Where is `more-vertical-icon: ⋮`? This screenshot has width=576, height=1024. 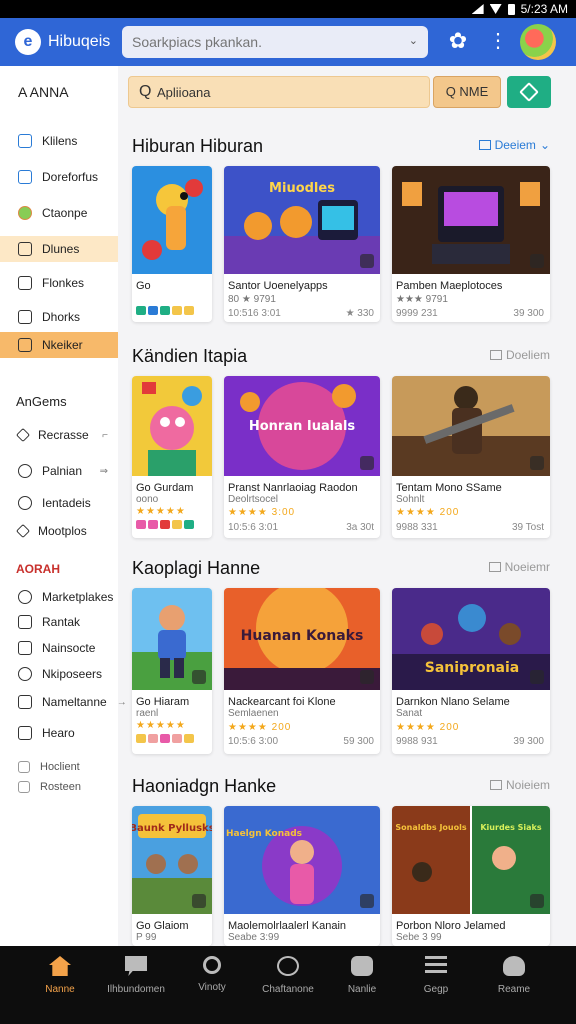 more-vertical-icon: ⋮ is located at coordinates (498, 41).